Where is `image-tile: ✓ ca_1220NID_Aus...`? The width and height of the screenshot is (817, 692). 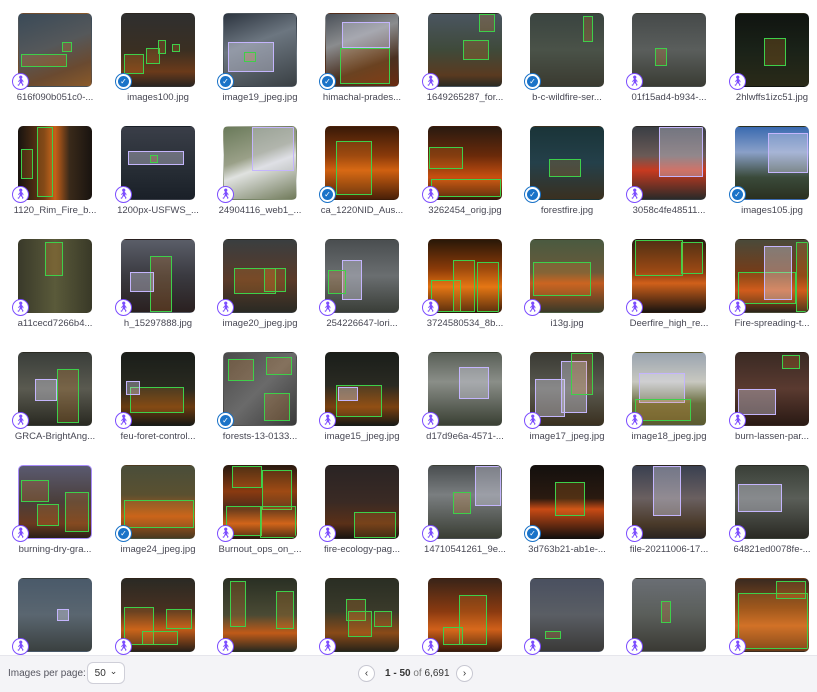 image-tile: ✓ ca_1220NID_Aus... is located at coordinates (361, 171).